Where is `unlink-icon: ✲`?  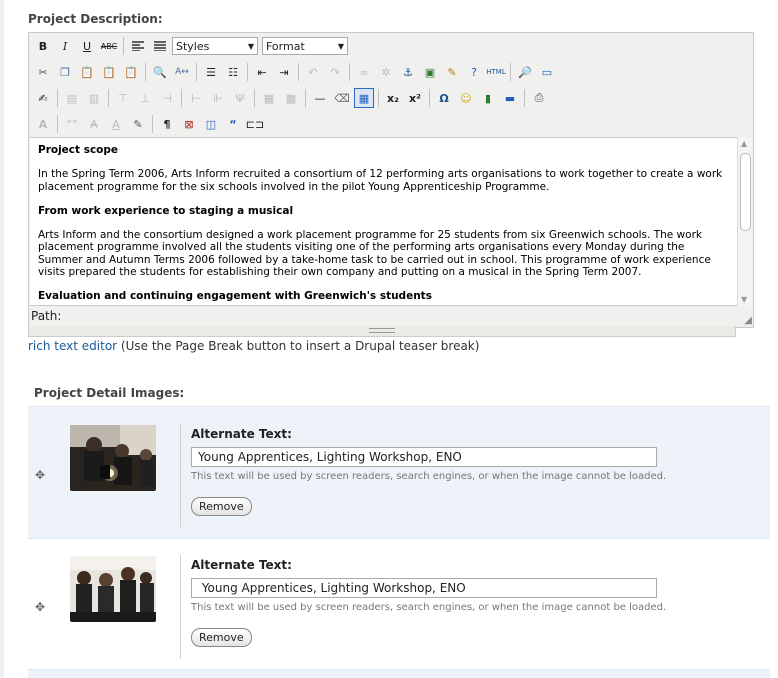 unlink-icon: ✲ is located at coordinates (386, 72).